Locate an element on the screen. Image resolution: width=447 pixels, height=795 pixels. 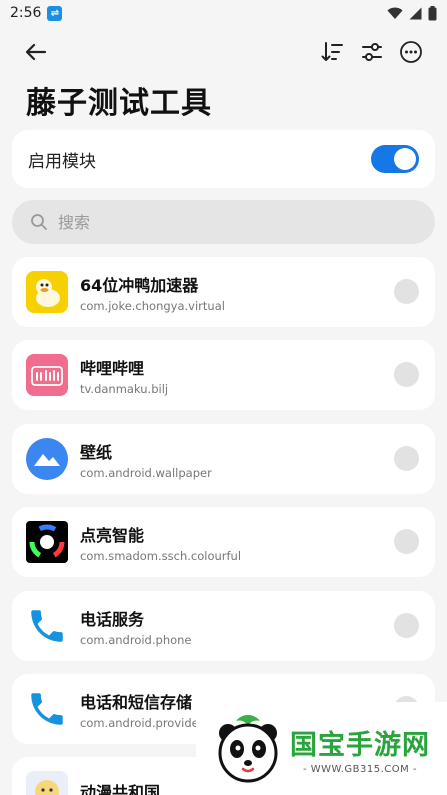
toggle-knob is located at coordinates (405, 159).